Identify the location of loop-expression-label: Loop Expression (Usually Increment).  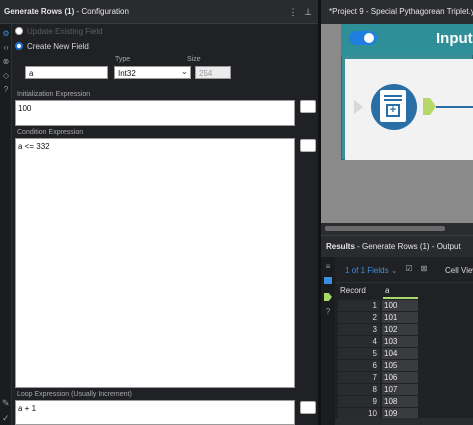
(74, 394).